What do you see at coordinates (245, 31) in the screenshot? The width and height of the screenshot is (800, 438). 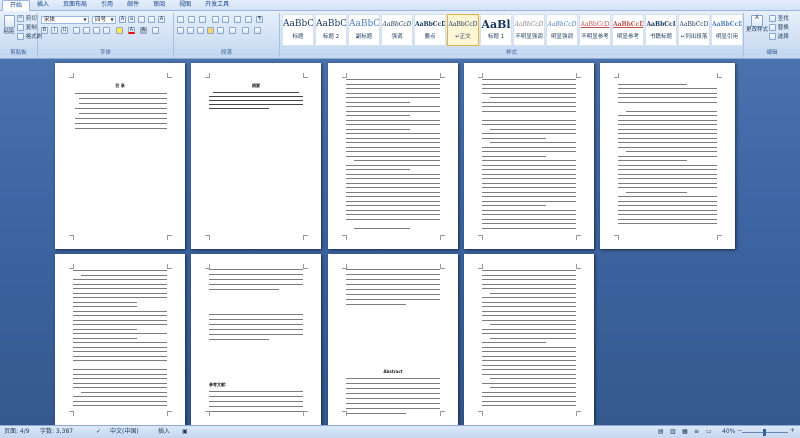 I see `shading-button` at bounding box center [245, 31].